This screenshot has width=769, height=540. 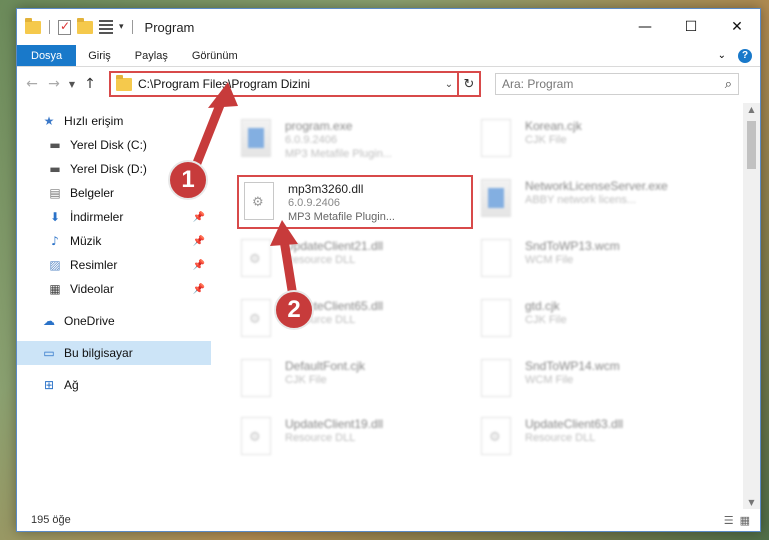 I want to click on nav-onedrive: ☁ OneDrive, so click(x=114, y=321).